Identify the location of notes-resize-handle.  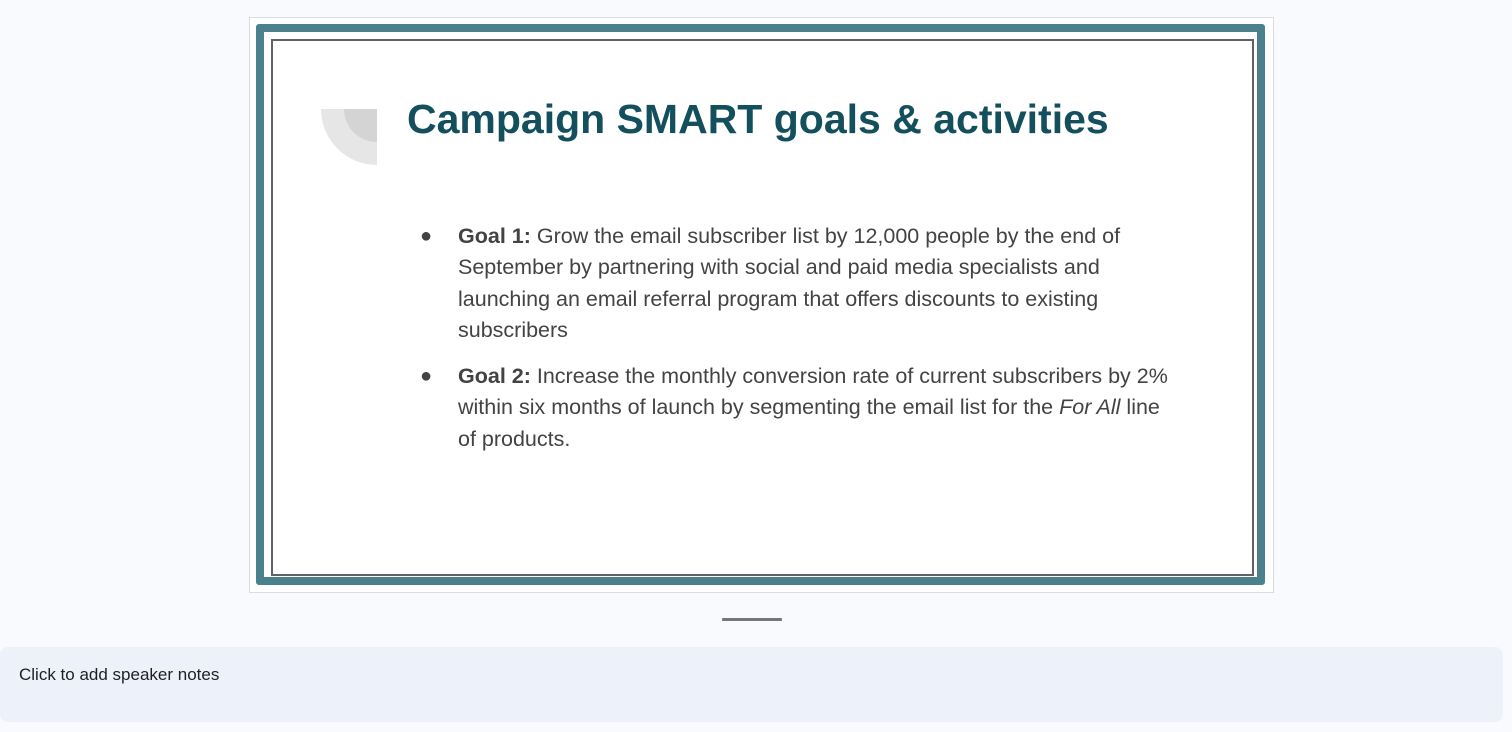
(752, 619).